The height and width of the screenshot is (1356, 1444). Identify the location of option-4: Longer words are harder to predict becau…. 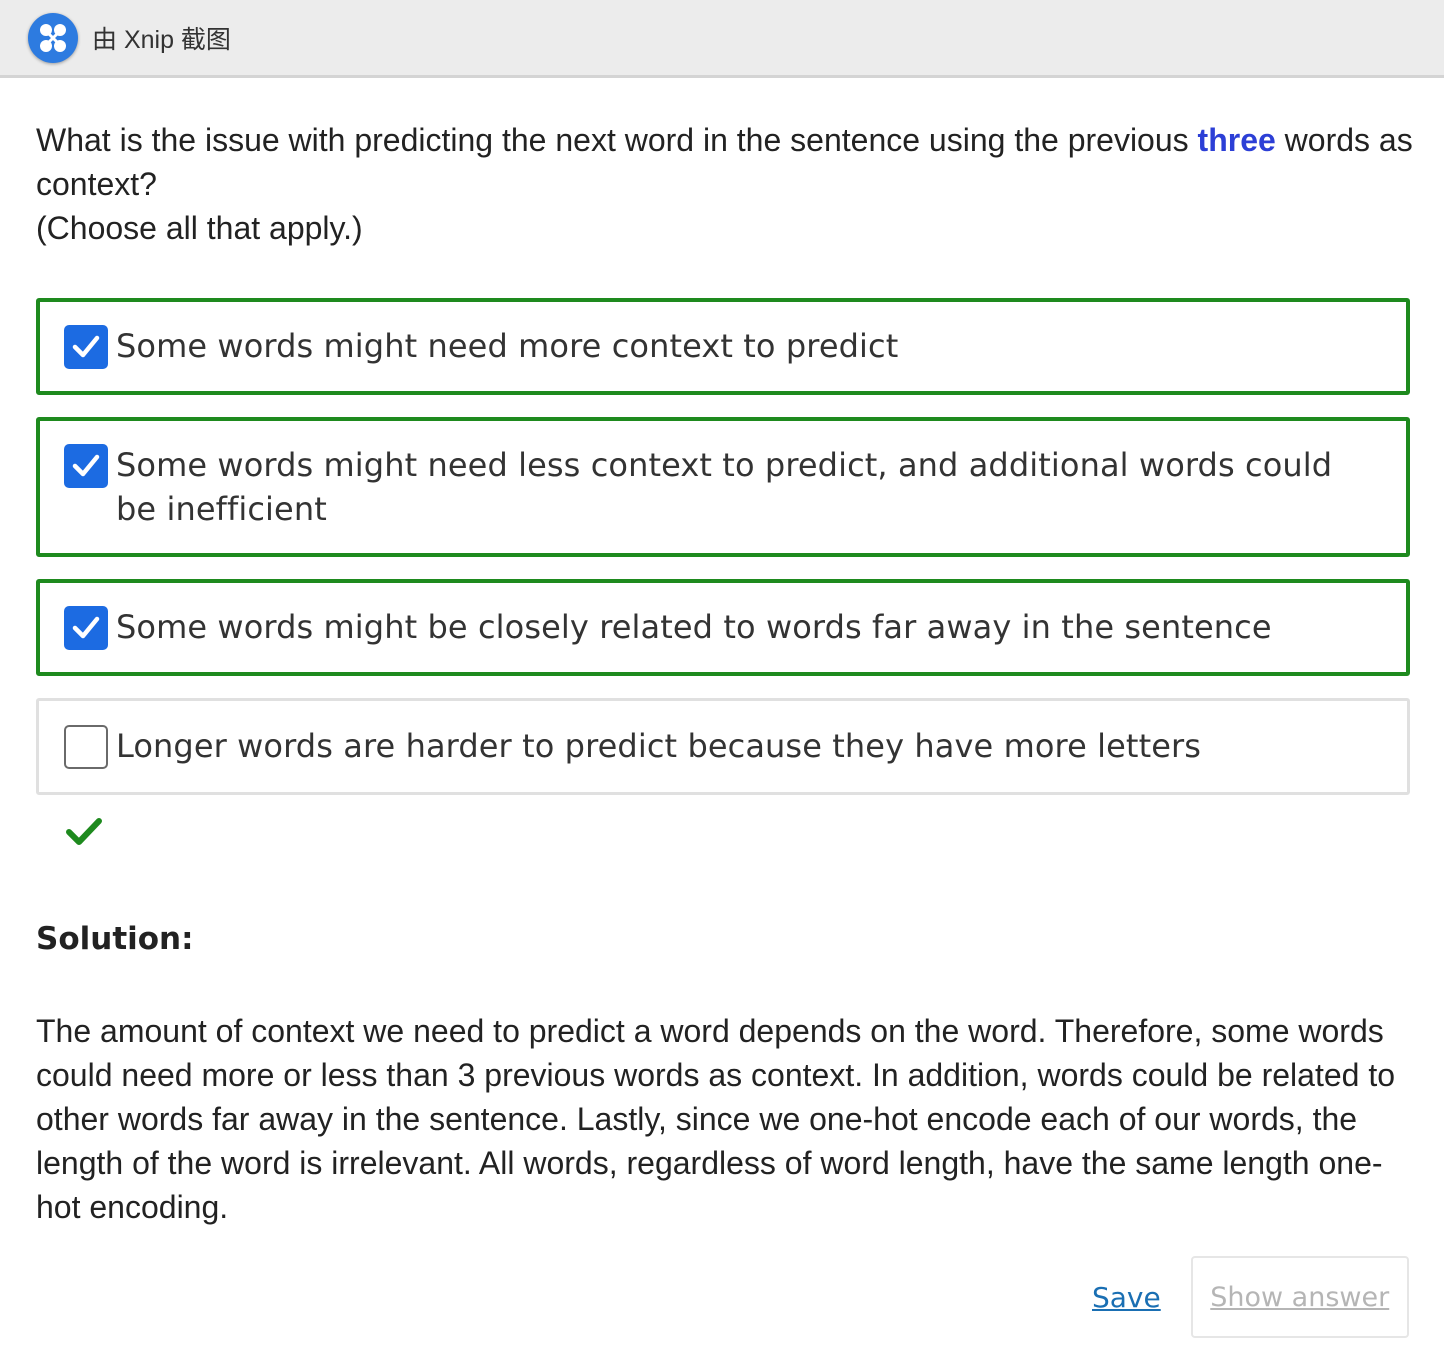
(723, 746).